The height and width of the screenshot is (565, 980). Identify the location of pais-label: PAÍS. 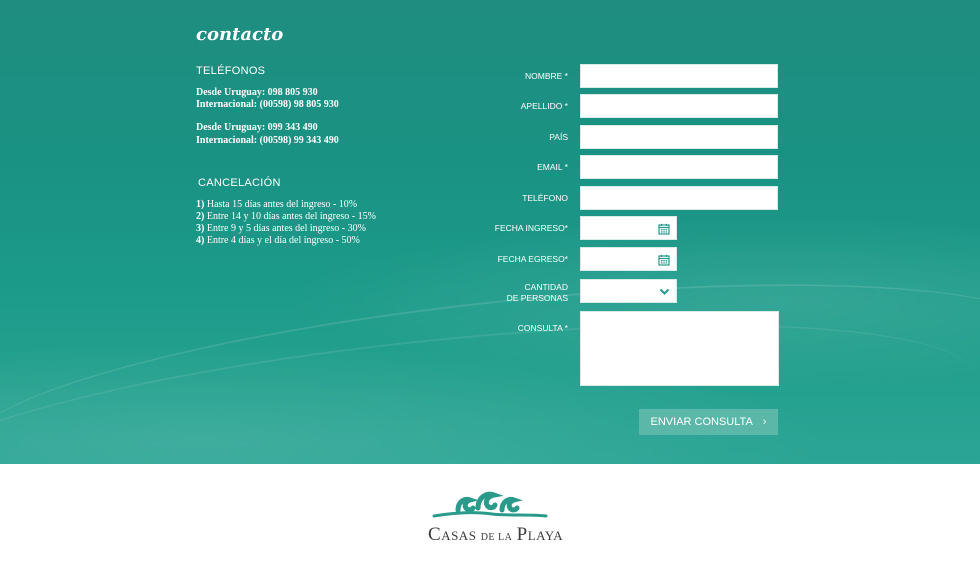
(558, 137).